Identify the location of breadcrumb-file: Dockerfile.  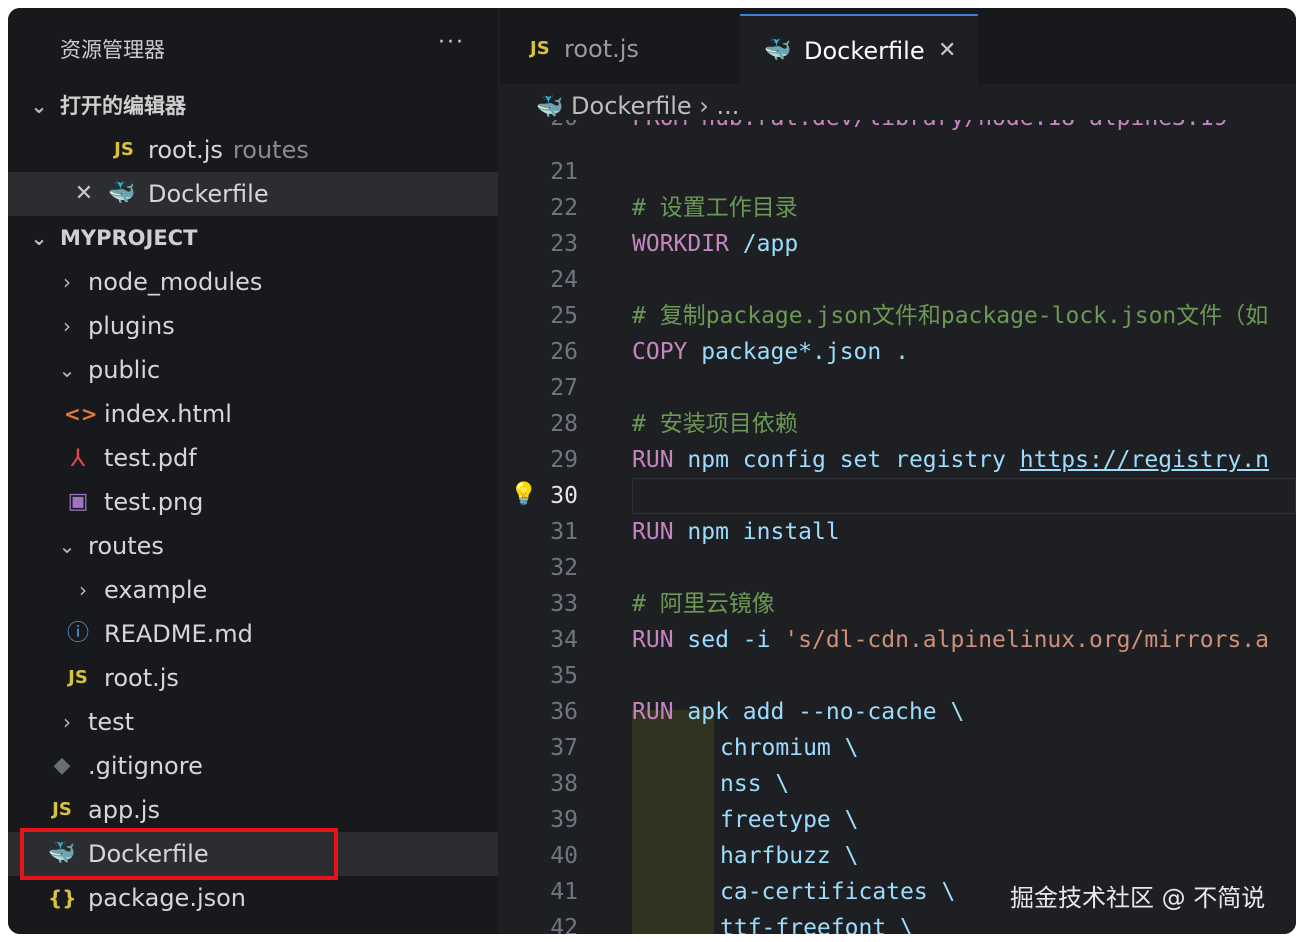
(631, 106).